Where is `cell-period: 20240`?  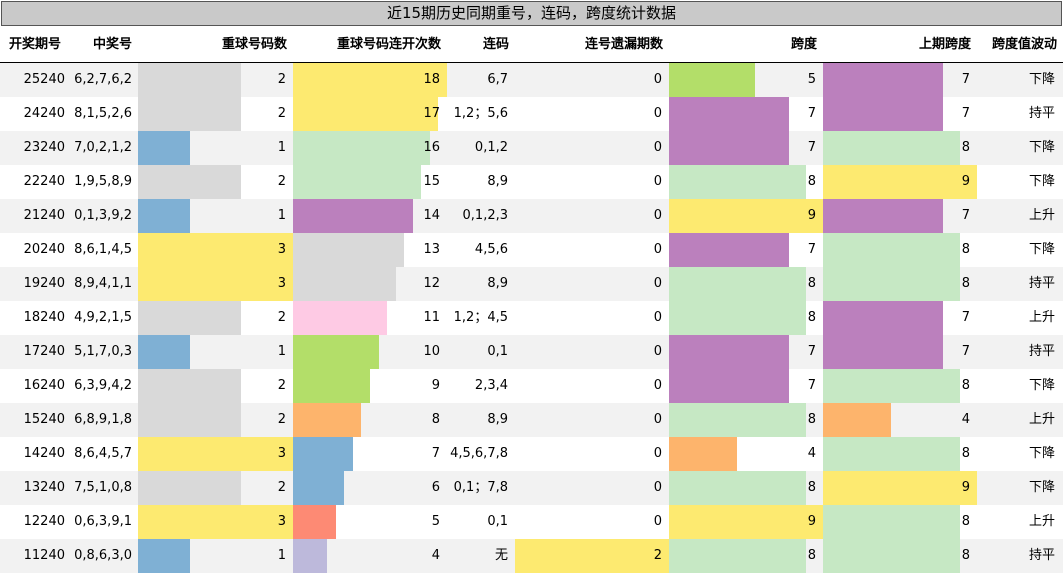
cell-period: 20240 is located at coordinates (44, 249).